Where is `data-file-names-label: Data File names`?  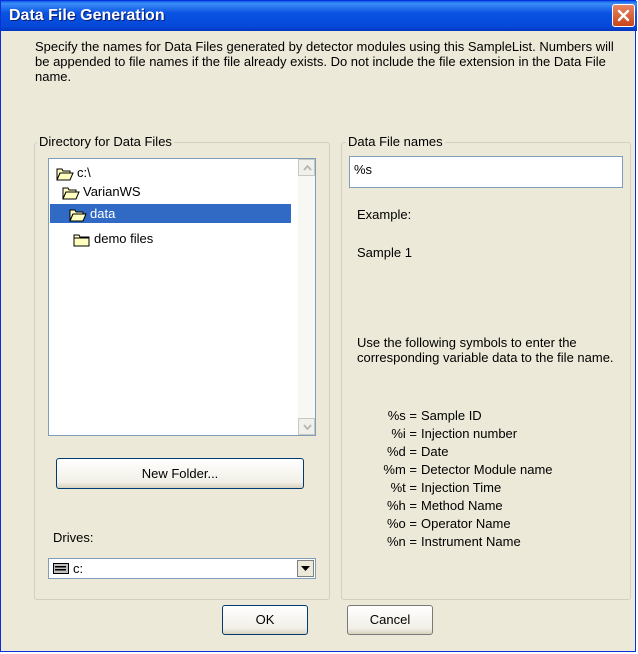 data-file-names-label: Data File names is located at coordinates (395, 142).